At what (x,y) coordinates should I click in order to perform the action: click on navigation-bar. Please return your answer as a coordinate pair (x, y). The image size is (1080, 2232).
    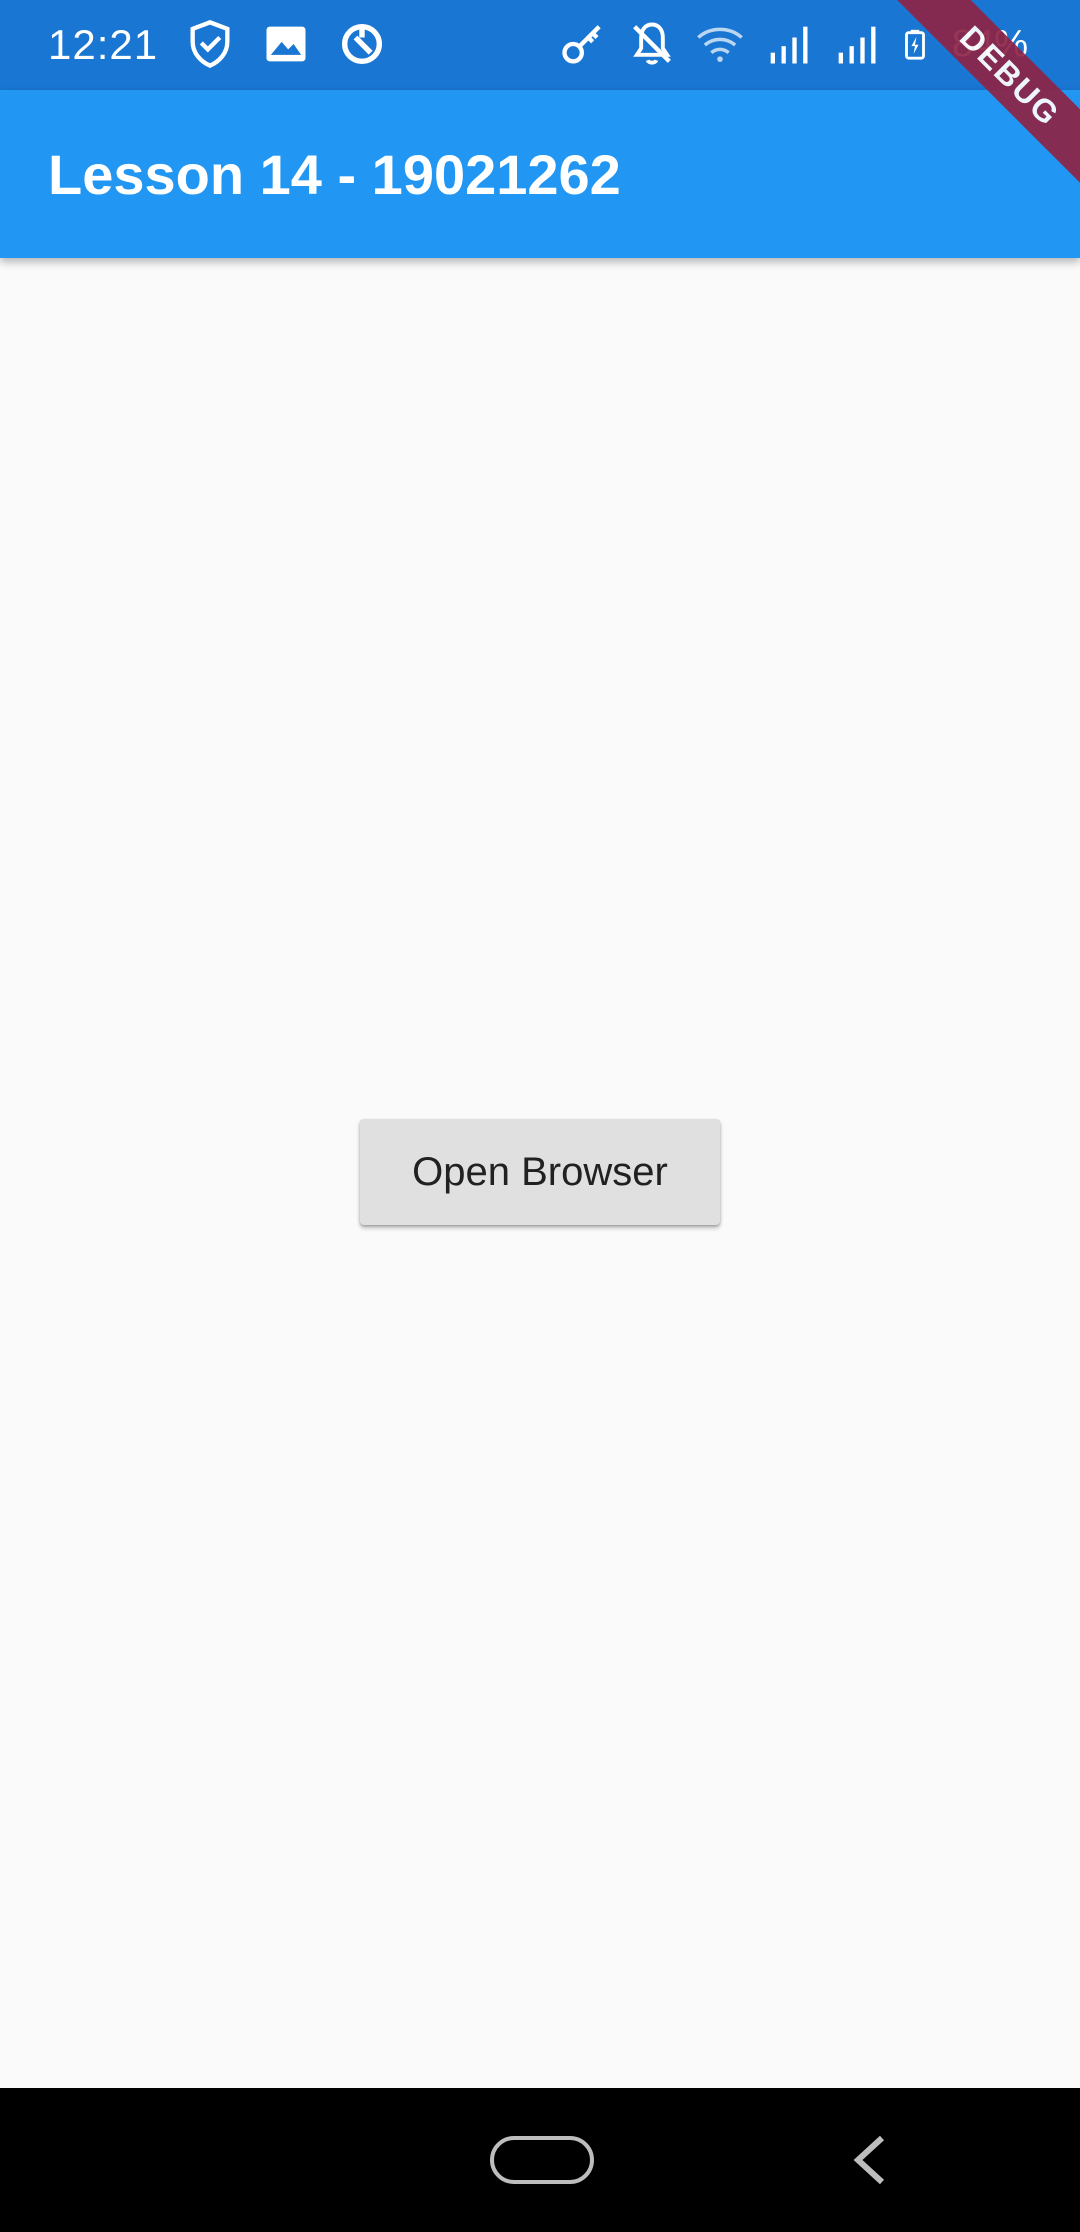
    Looking at the image, I should click on (540, 2160).